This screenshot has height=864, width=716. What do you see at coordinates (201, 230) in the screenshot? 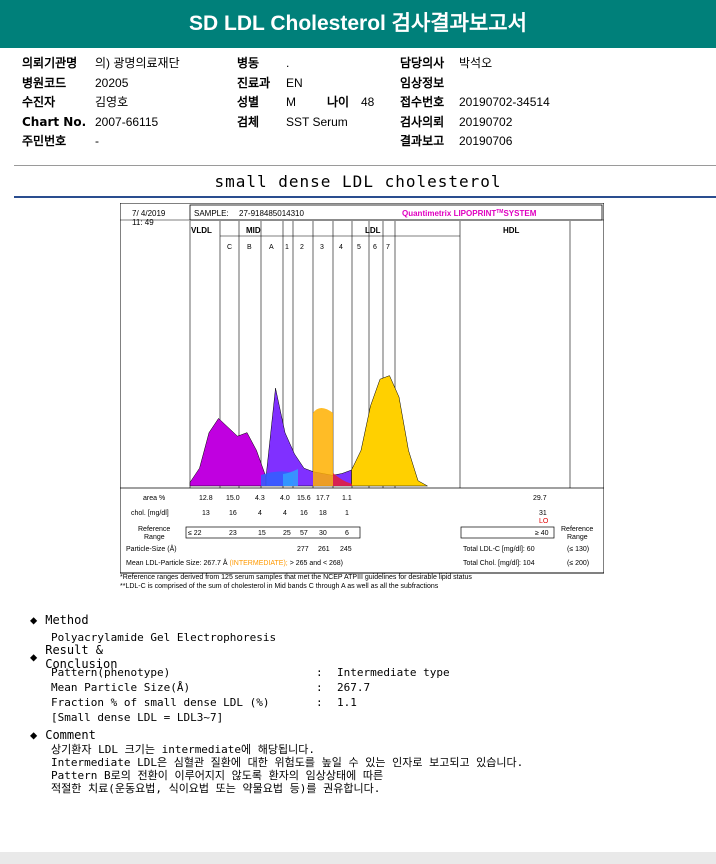
I see `lp-group-vldl: VLDL` at bounding box center [201, 230].